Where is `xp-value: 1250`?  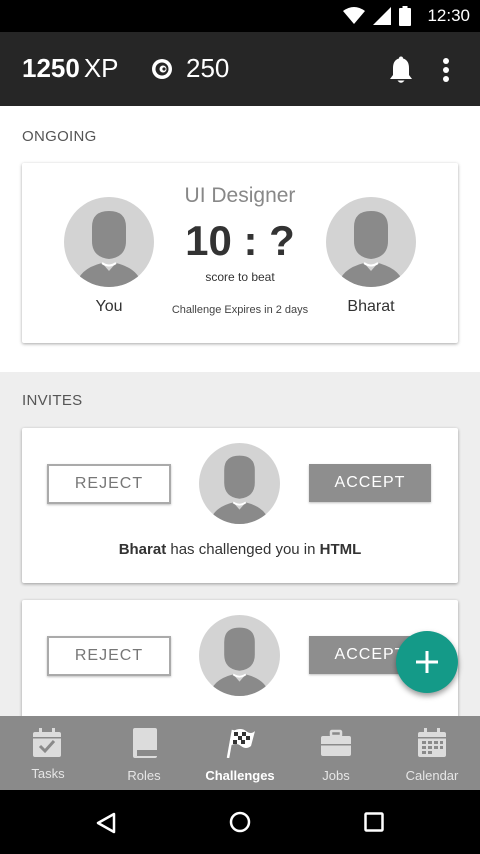
xp-value: 1250 is located at coordinates (51, 68).